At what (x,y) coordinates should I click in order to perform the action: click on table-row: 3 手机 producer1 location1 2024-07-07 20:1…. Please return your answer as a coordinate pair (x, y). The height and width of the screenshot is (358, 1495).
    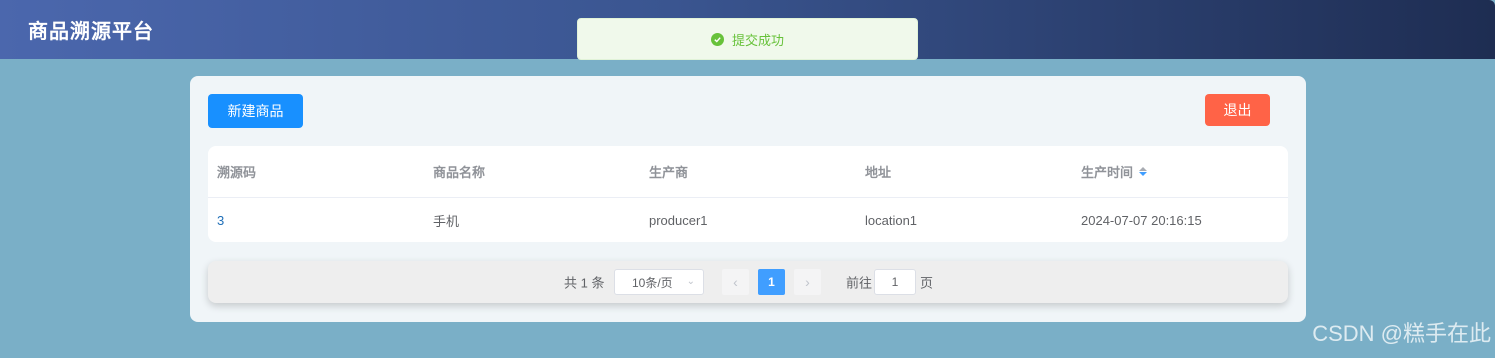
    Looking at the image, I should click on (748, 220).